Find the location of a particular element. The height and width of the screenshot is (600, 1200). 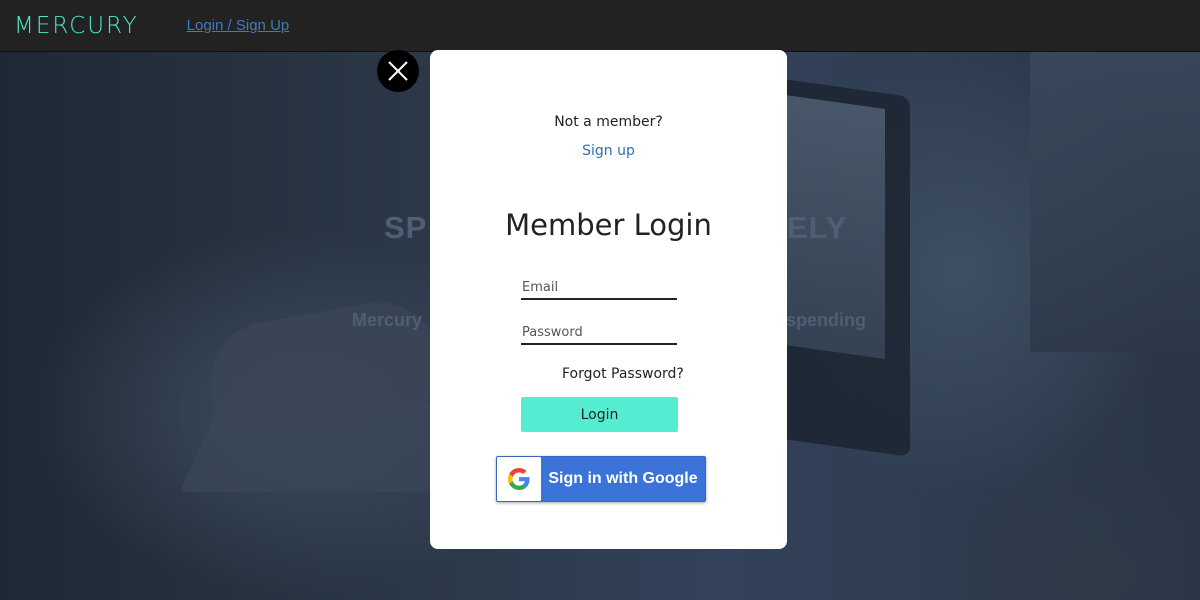

google-icon-container is located at coordinates (519, 479).